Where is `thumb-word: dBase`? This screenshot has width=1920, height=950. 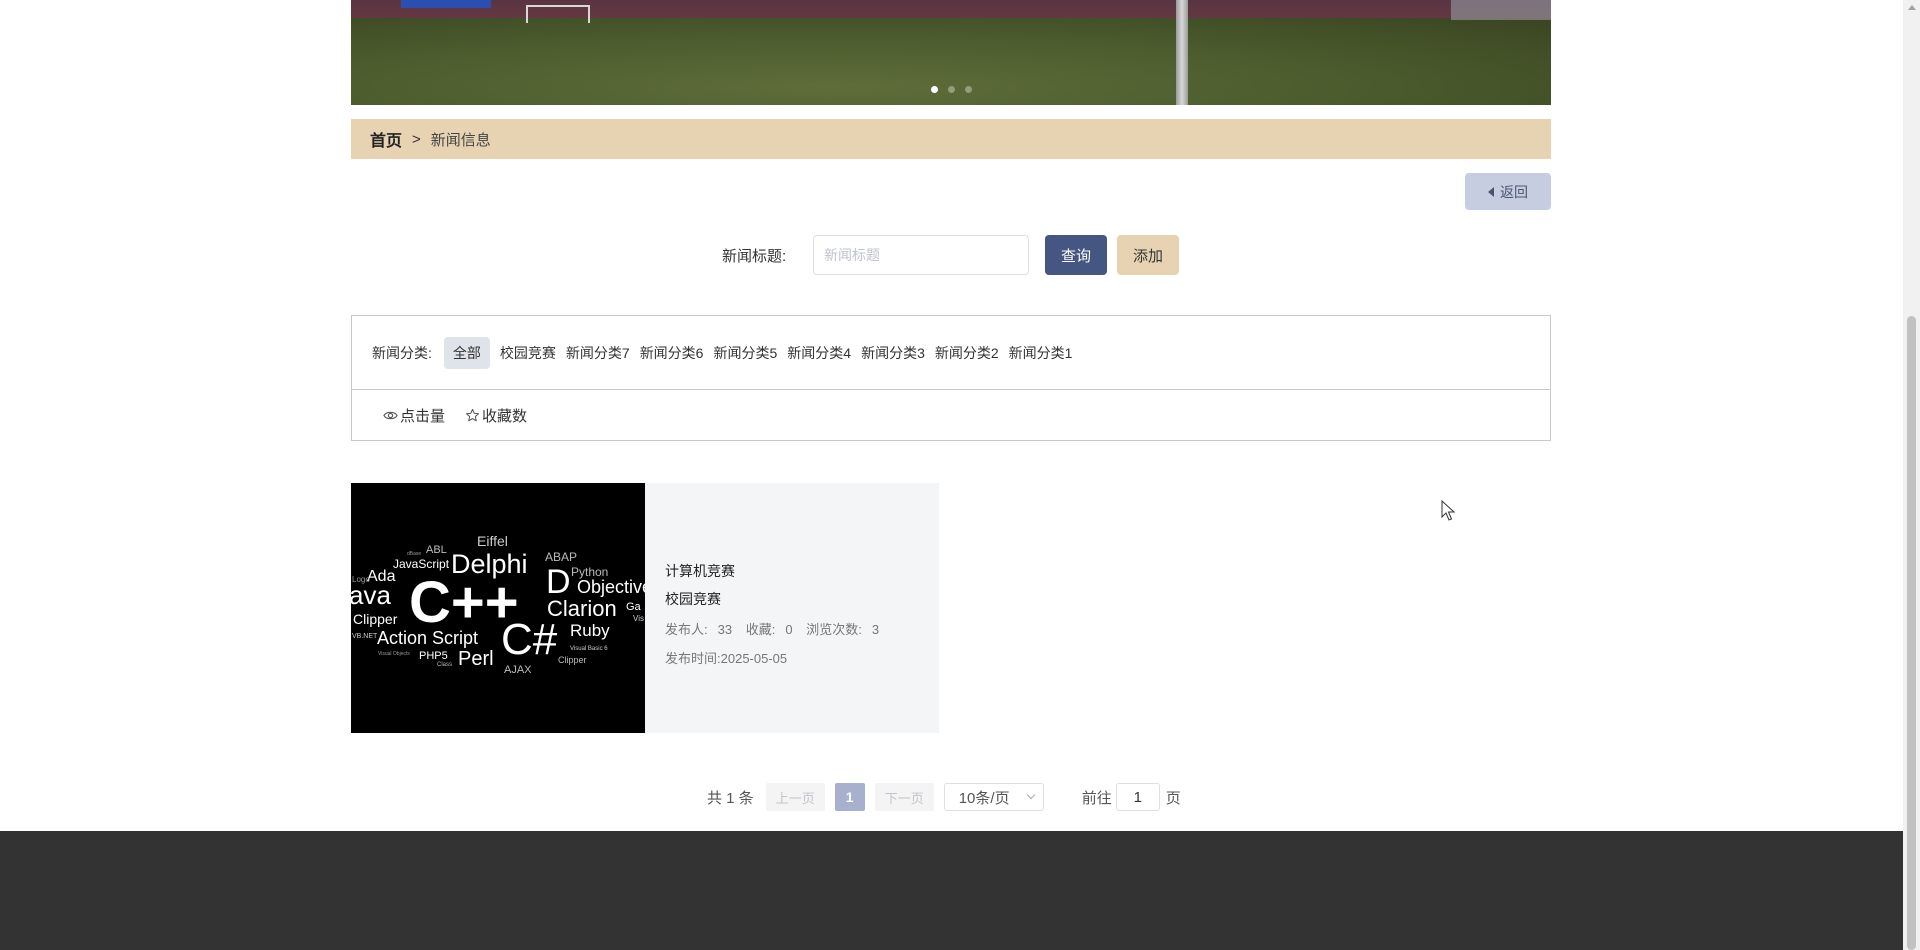 thumb-word: dBase is located at coordinates (414, 554).